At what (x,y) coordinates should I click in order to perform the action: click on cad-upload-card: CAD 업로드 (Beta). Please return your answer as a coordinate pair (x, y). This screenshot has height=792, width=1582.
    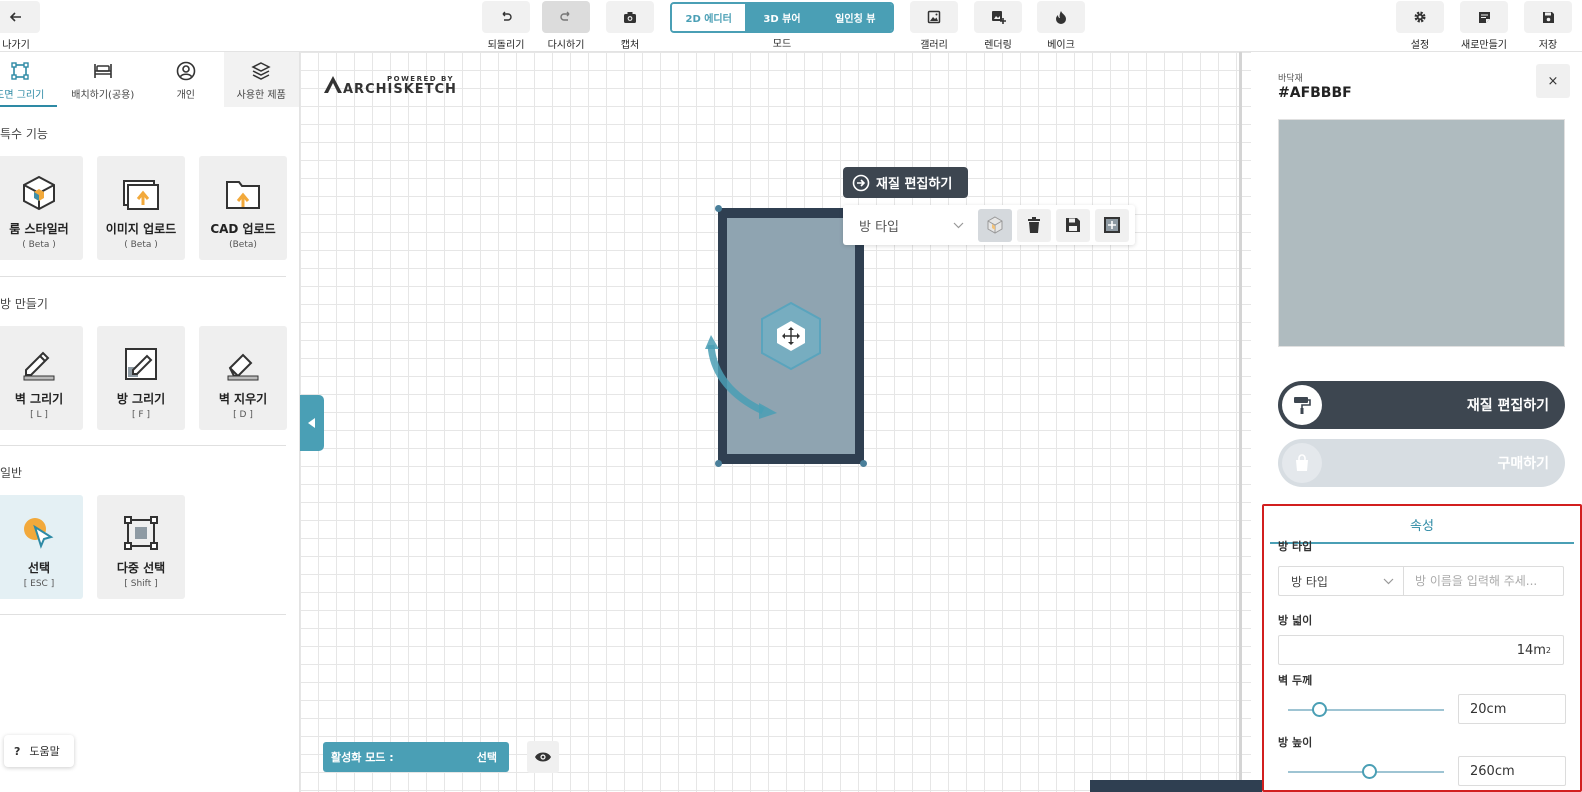
    Looking at the image, I should click on (243, 208).